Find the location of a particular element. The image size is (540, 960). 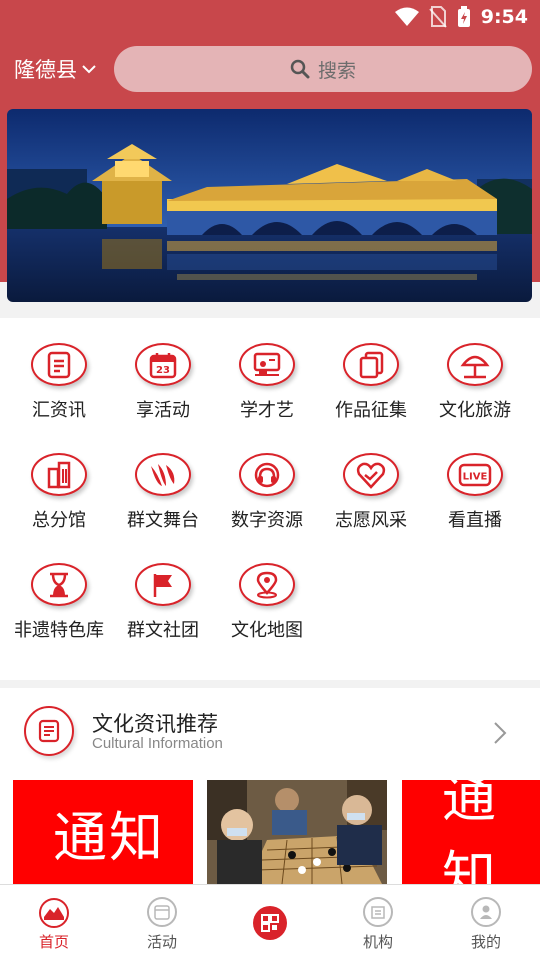

grid-item-heritage: 非遗特色库 is located at coordinates (59, 590).